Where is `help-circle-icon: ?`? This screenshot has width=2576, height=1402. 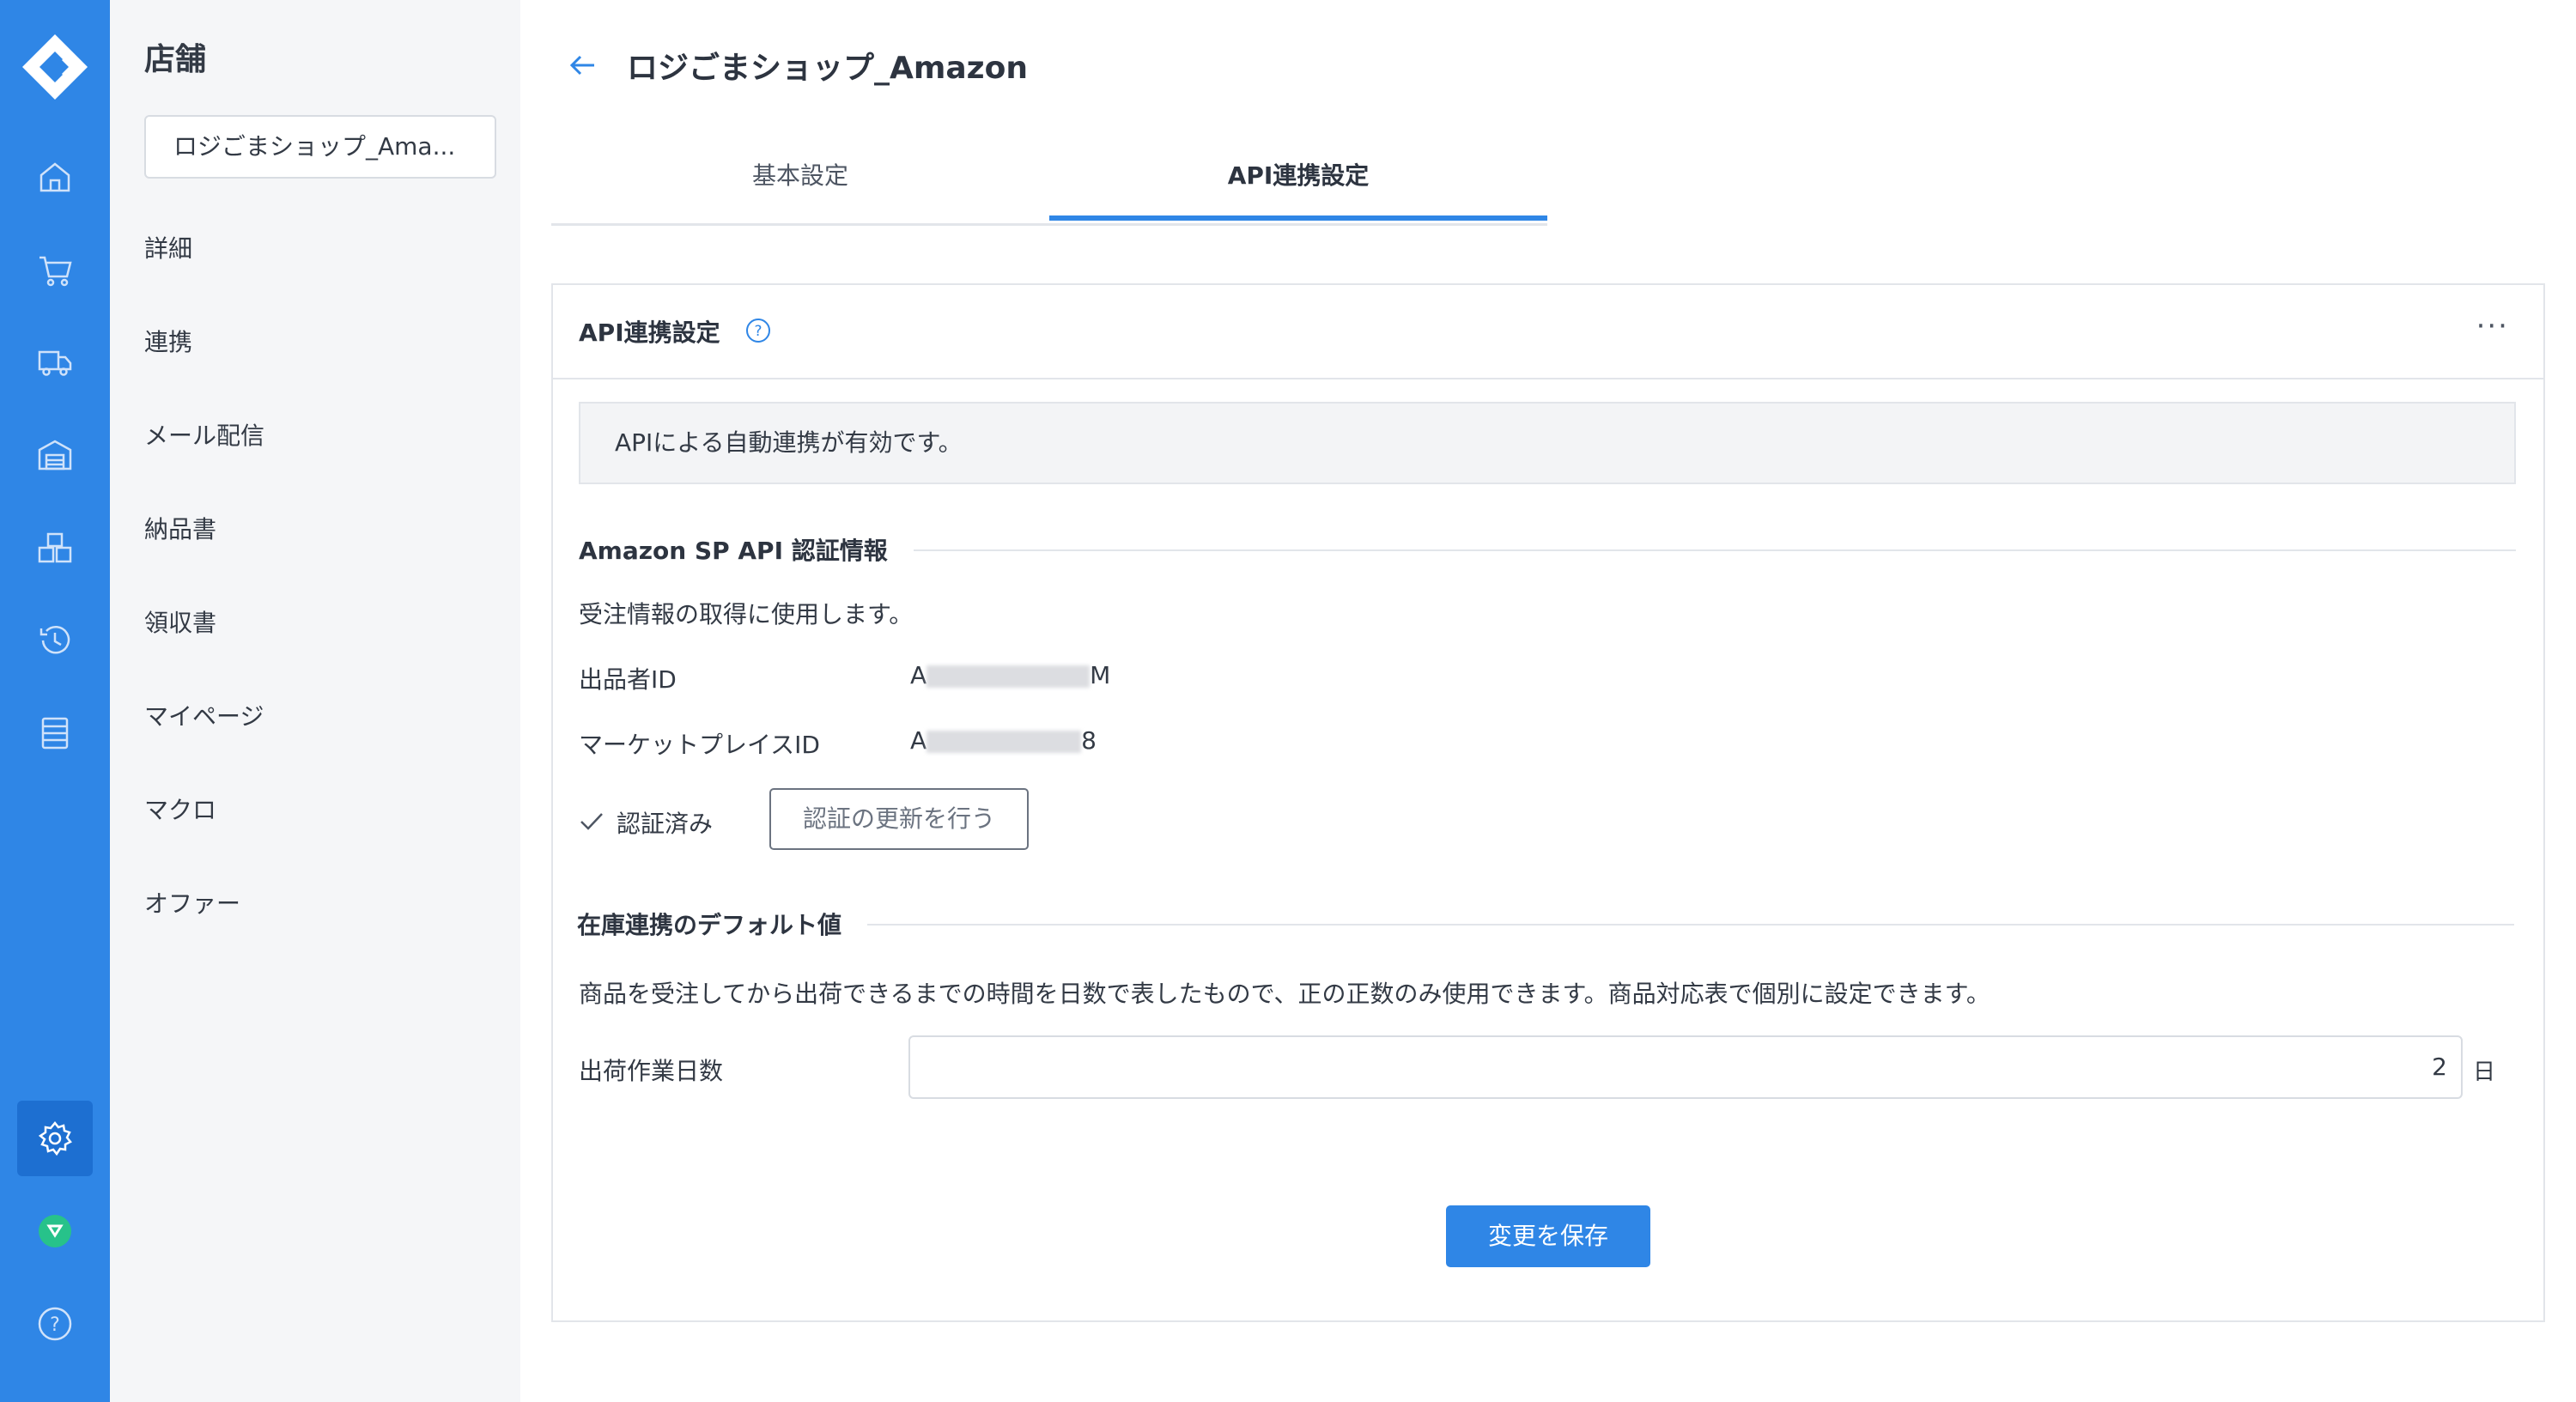 help-circle-icon: ? is located at coordinates (759, 330).